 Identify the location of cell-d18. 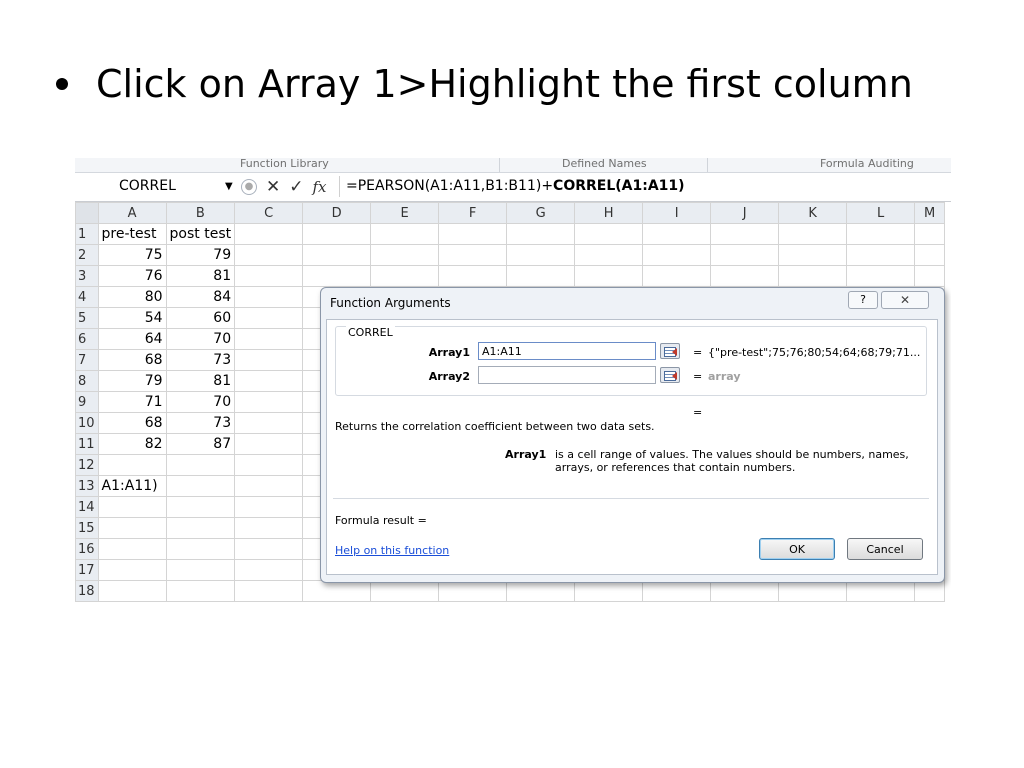
(337, 591).